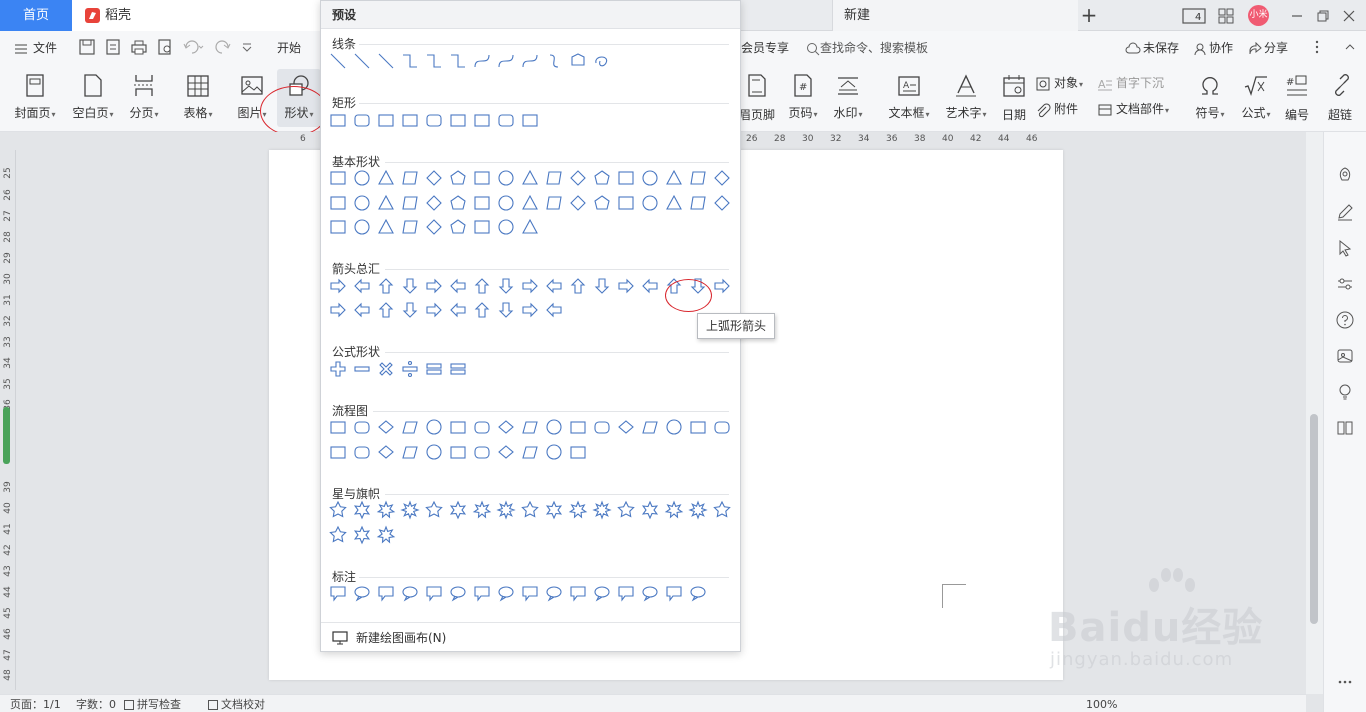  I want to click on page-break-button: 分页▾, so click(144, 98).